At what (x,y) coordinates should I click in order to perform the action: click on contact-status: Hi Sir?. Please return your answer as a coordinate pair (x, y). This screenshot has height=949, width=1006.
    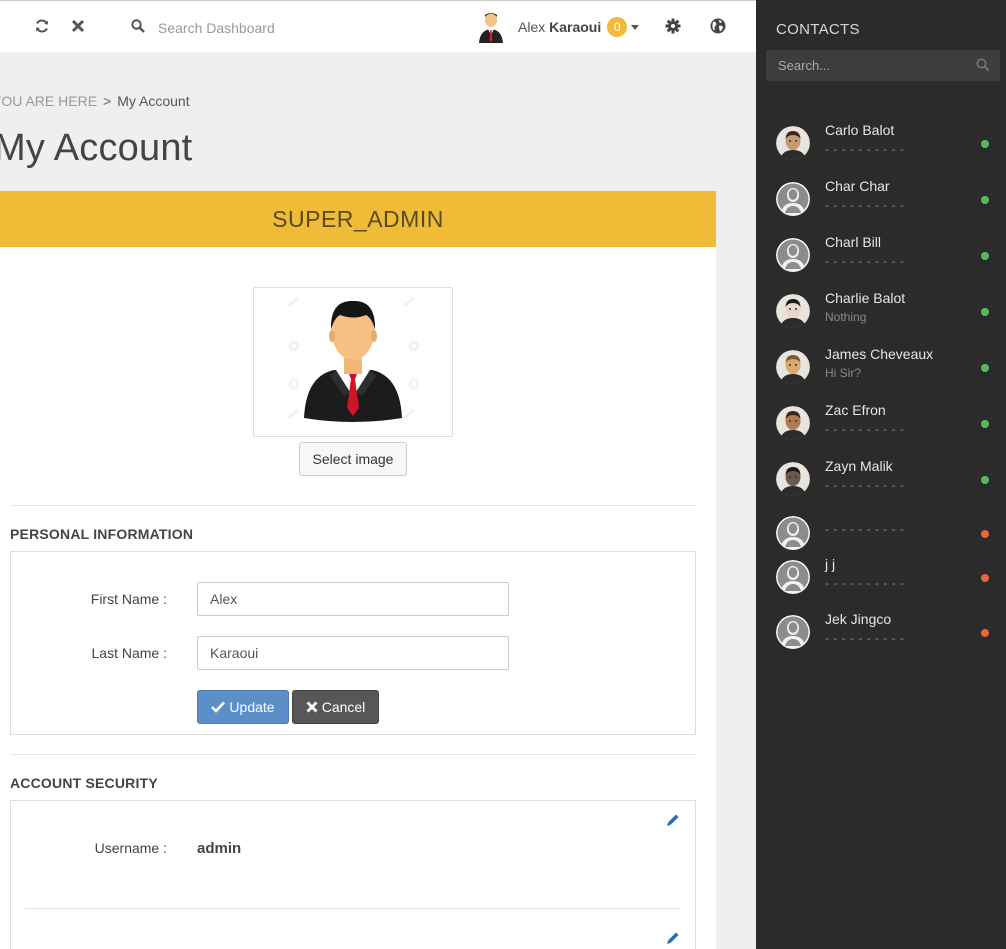
    Looking at the image, I should click on (843, 373).